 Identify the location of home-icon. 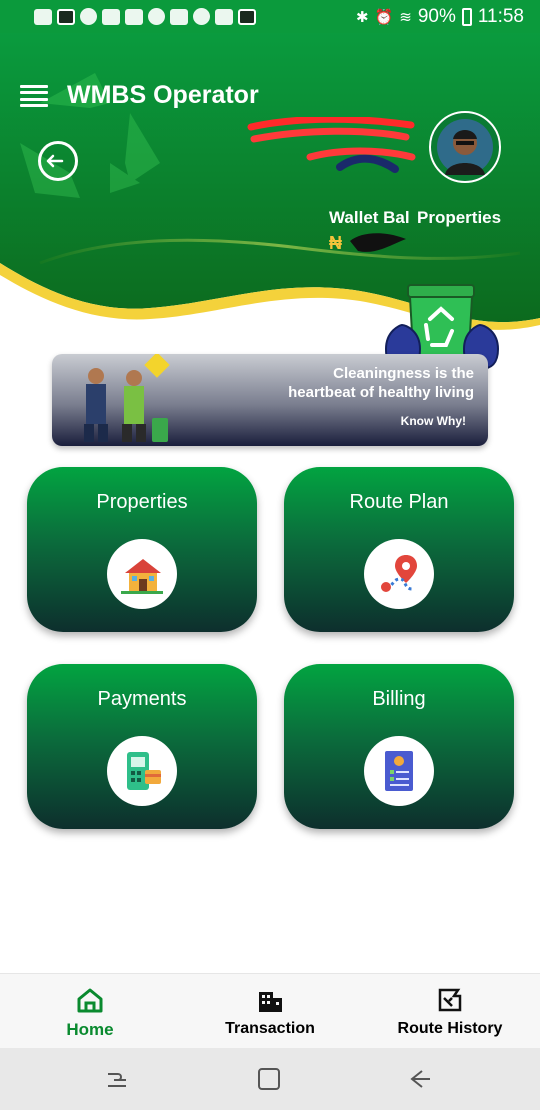
(90, 1000).